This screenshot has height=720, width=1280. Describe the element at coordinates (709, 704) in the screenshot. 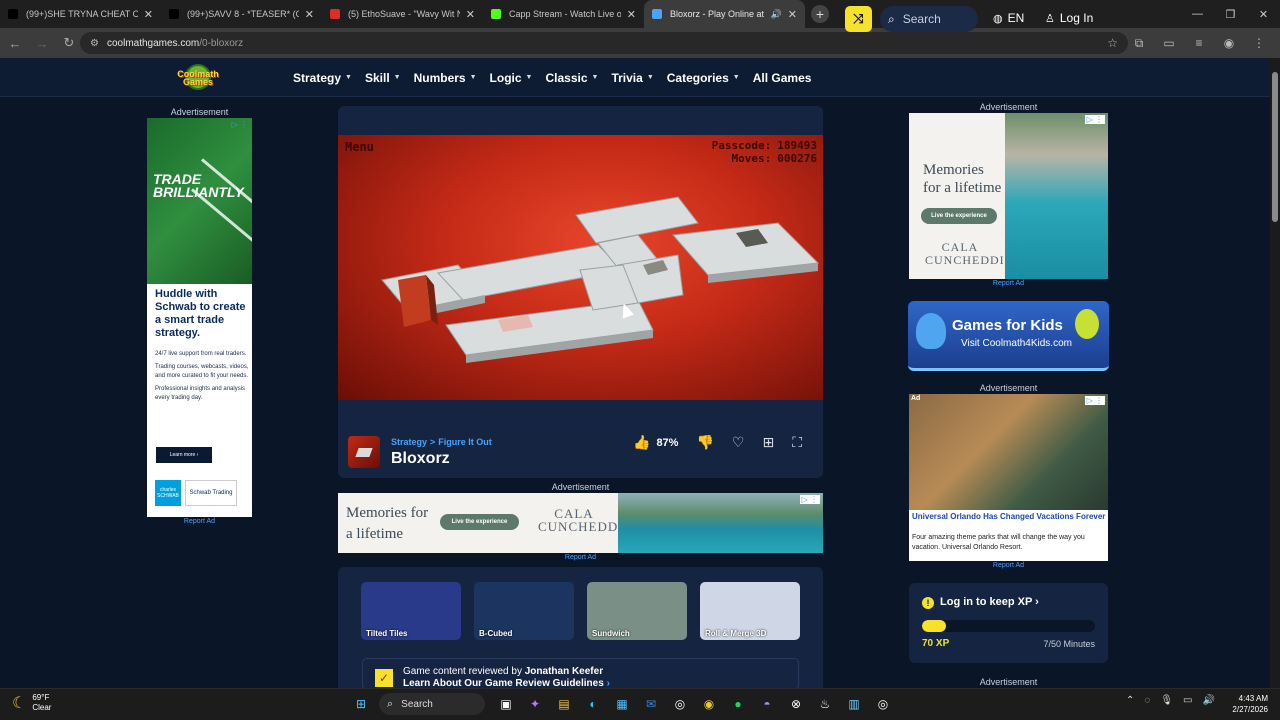

I see `chrome-icon: ◉` at that location.